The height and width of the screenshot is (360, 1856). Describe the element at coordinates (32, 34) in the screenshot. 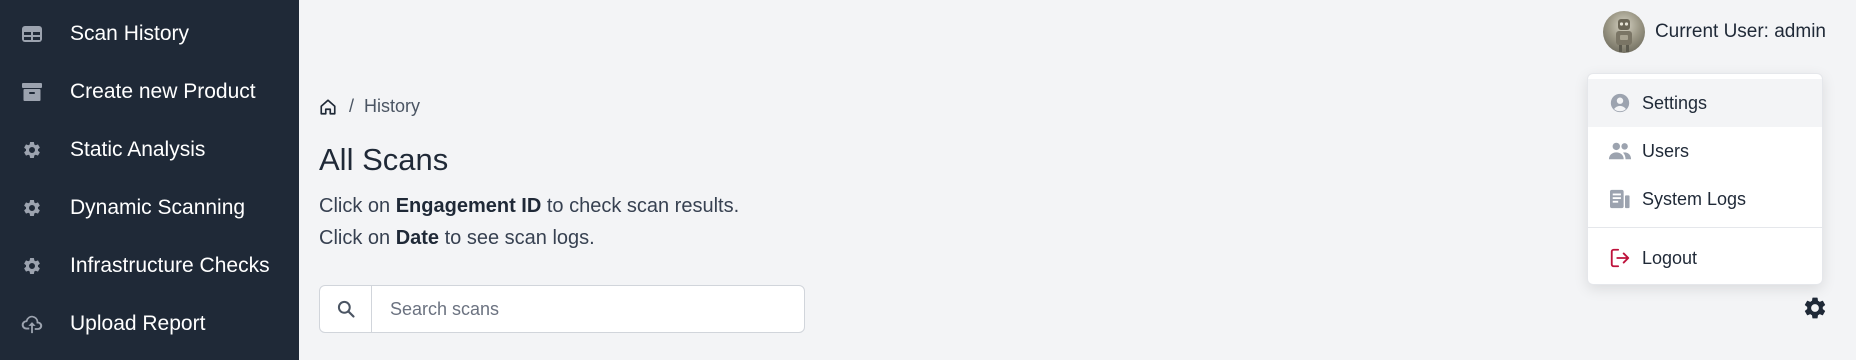

I see `table-icon` at that location.